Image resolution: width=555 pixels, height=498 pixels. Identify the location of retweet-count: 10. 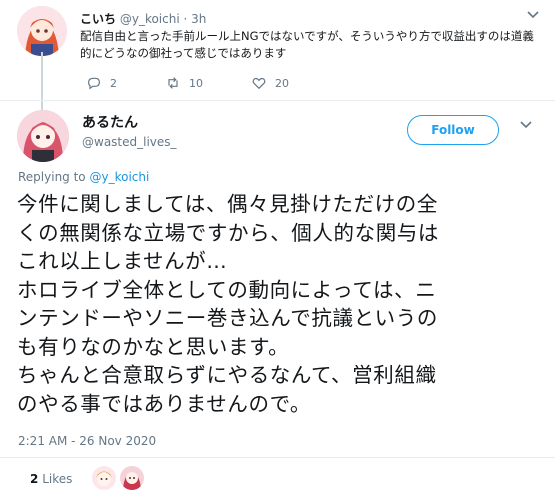
(196, 83).